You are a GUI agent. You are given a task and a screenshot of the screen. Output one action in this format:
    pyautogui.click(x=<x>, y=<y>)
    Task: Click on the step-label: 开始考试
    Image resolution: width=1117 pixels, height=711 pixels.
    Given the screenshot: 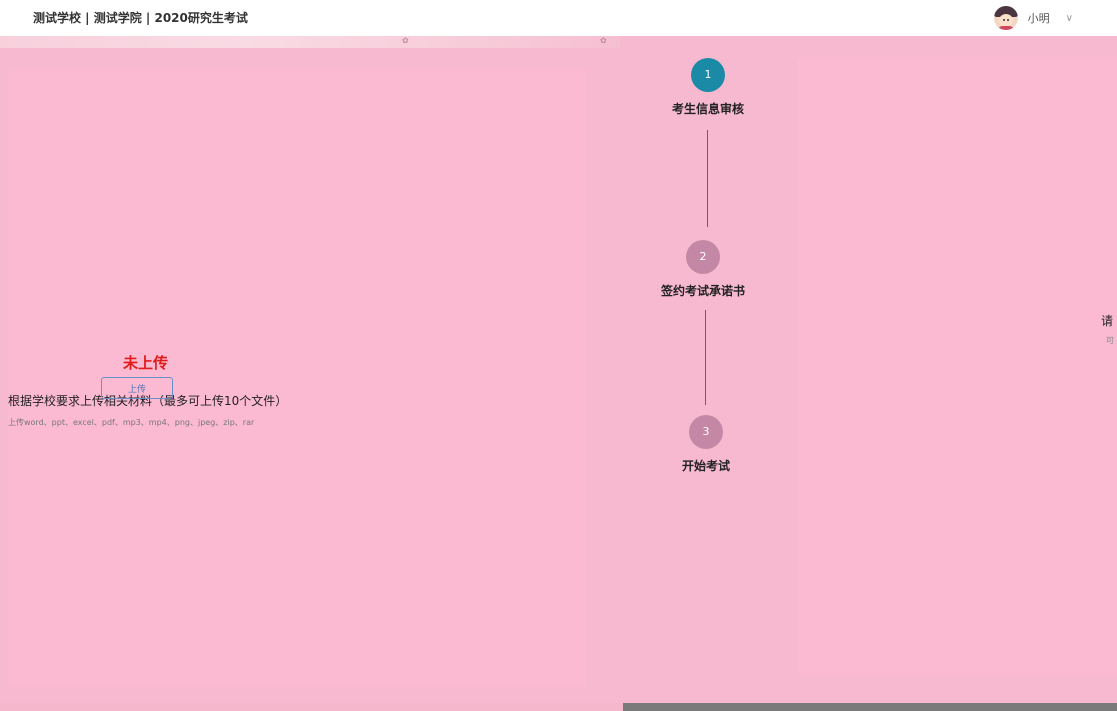 What is the action you would take?
    pyautogui.click(x=705, y=466)
    